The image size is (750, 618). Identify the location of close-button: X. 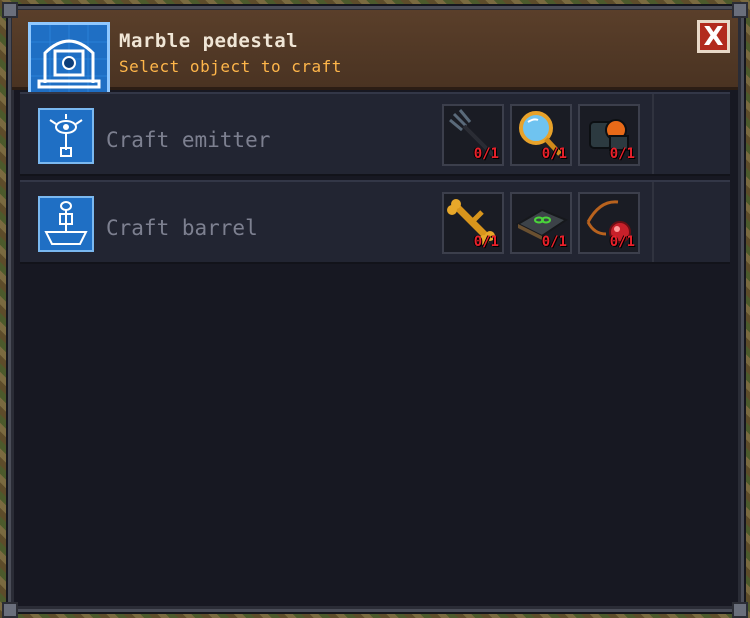
(713, 36).